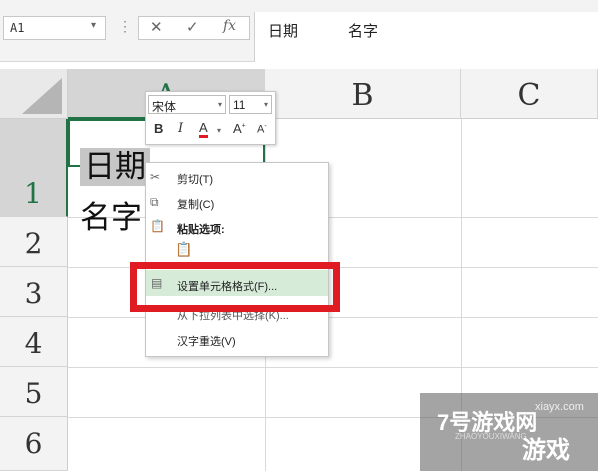 This screenshot has width=598, height=471. I want to click on highlight-annotation-box, so click(235, 287).